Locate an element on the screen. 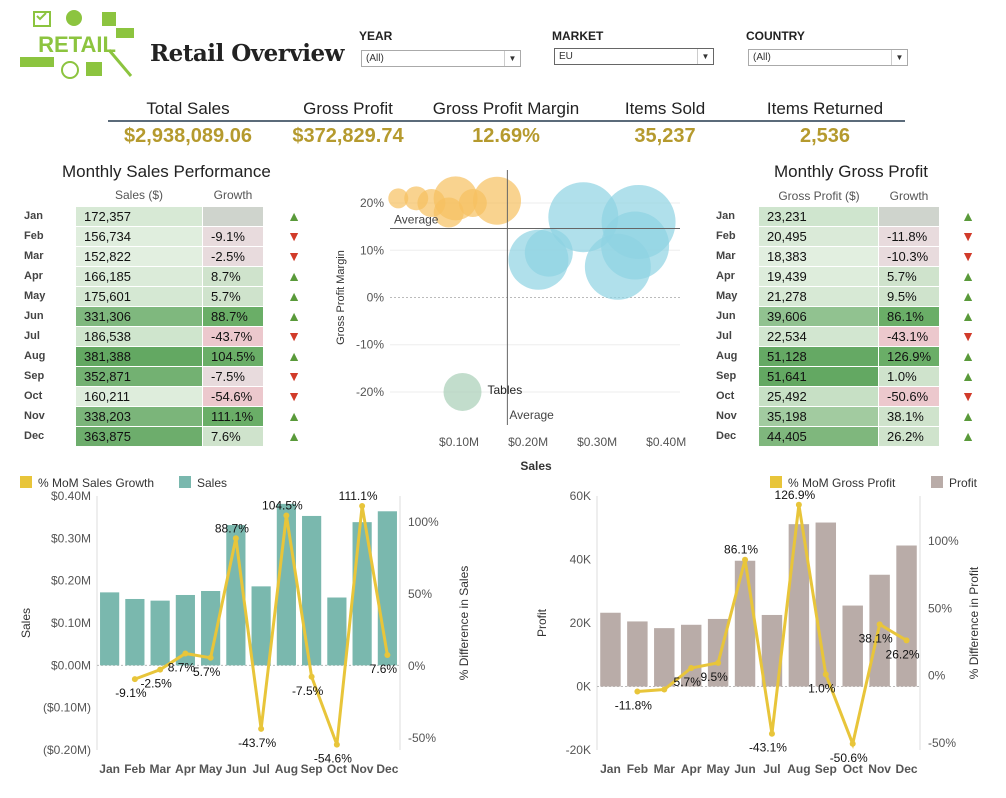  sales-col-header: Sales ($) is located at coordinates (139, 195).